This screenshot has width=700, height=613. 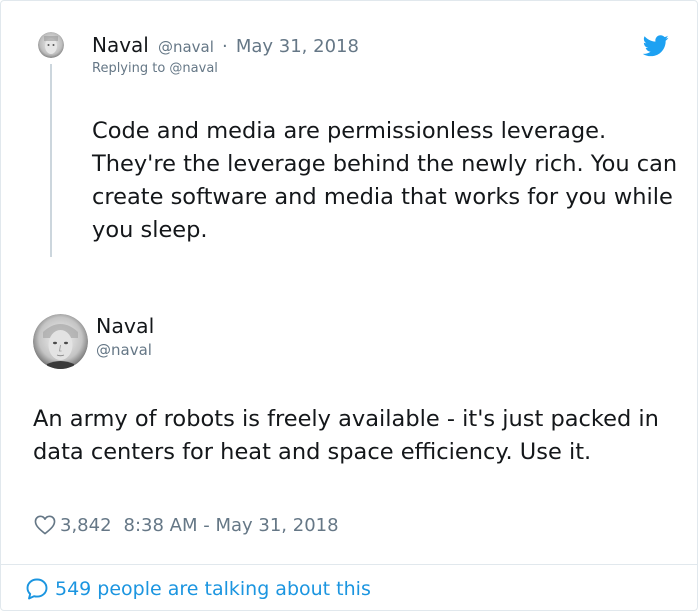 I want to click on conversation-link: 549 people are talking about this, so click(x=198, y=589).